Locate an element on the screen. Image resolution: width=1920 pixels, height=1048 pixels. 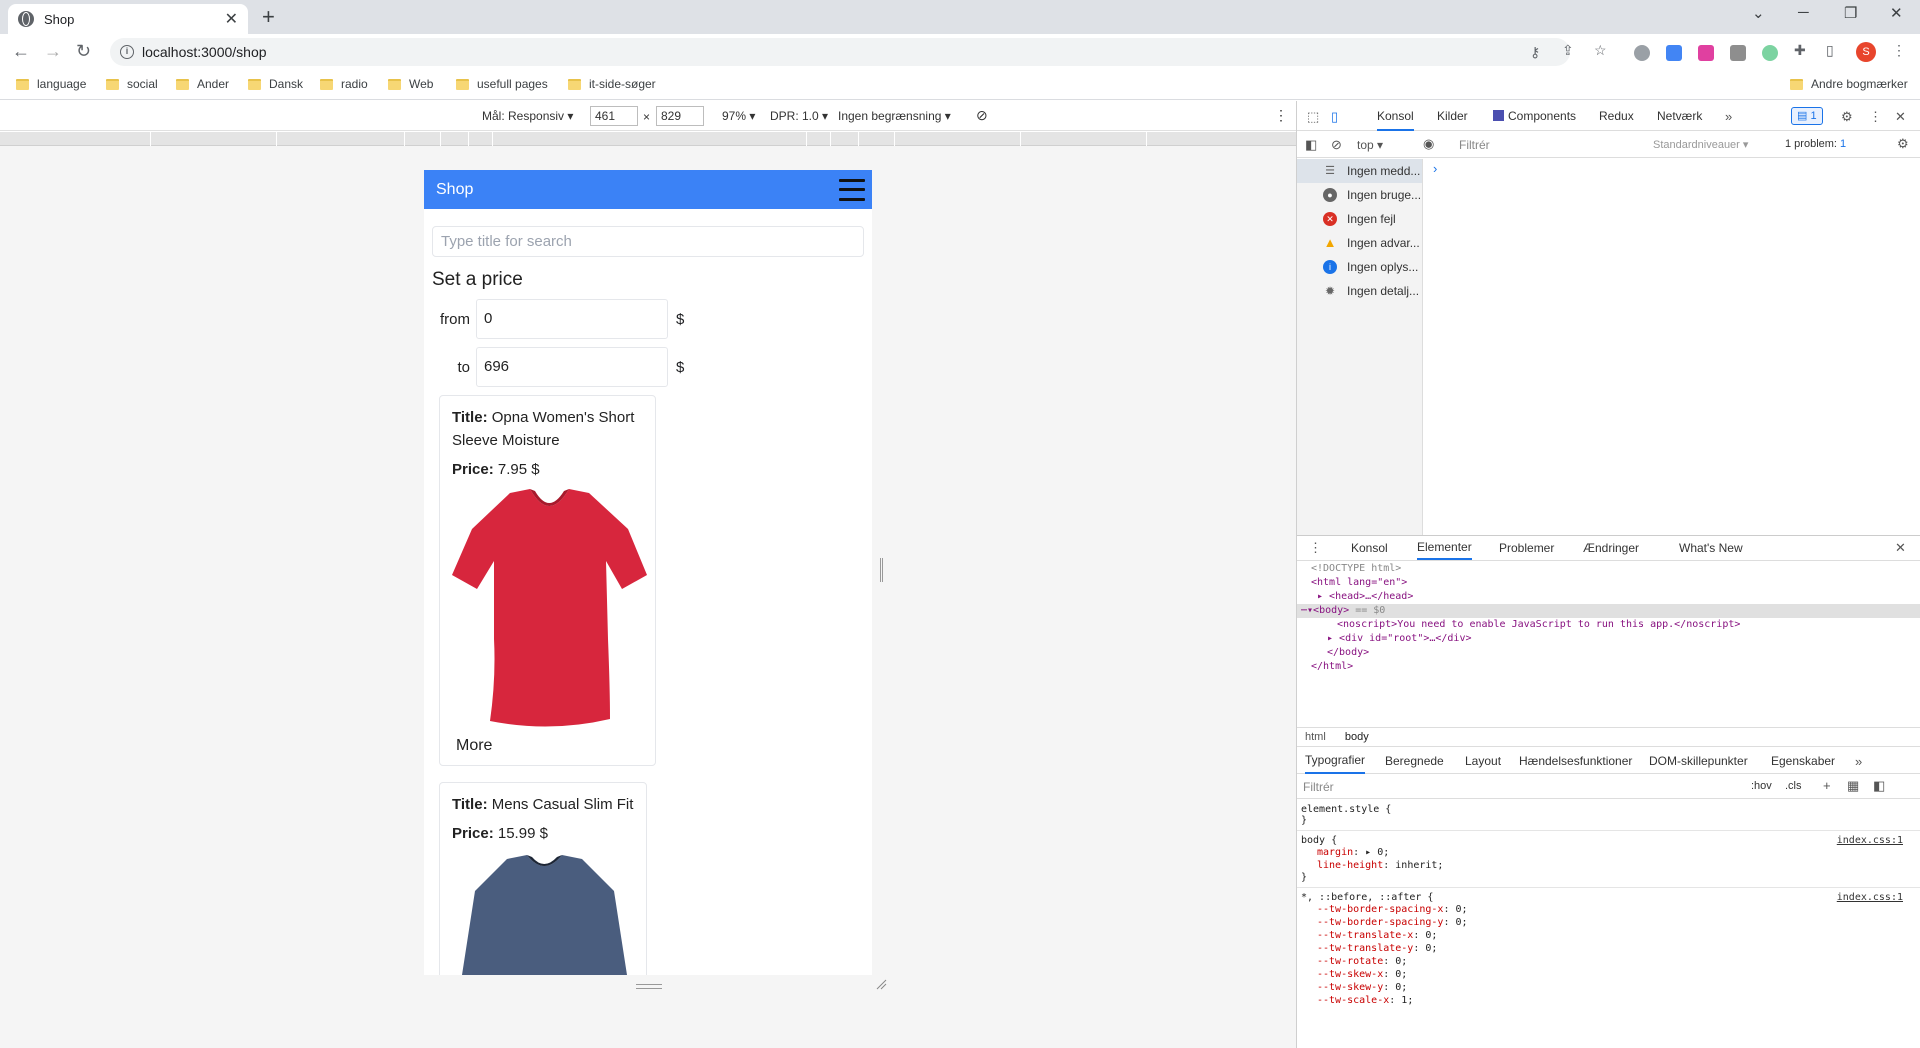
computed-toggle-icon: ◧ is located at coordinates (1879, 786).